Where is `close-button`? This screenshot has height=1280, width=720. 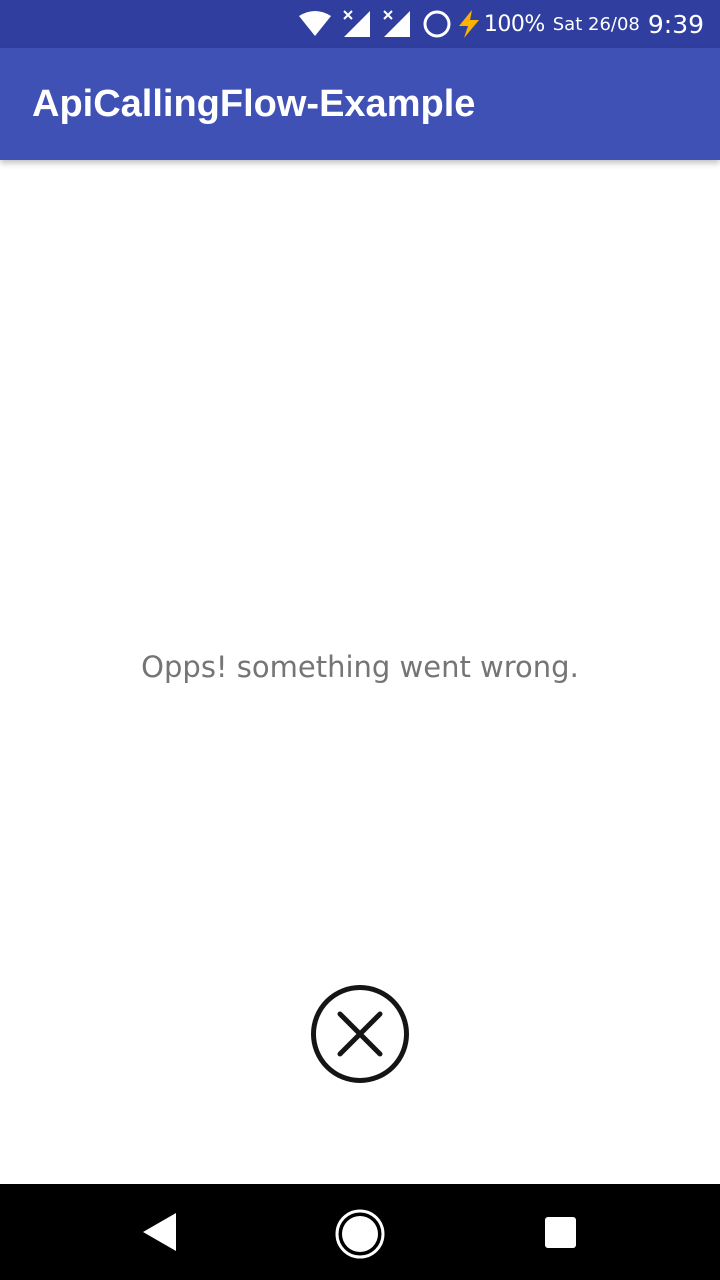 close-button is located at coordinates (360, 1034).